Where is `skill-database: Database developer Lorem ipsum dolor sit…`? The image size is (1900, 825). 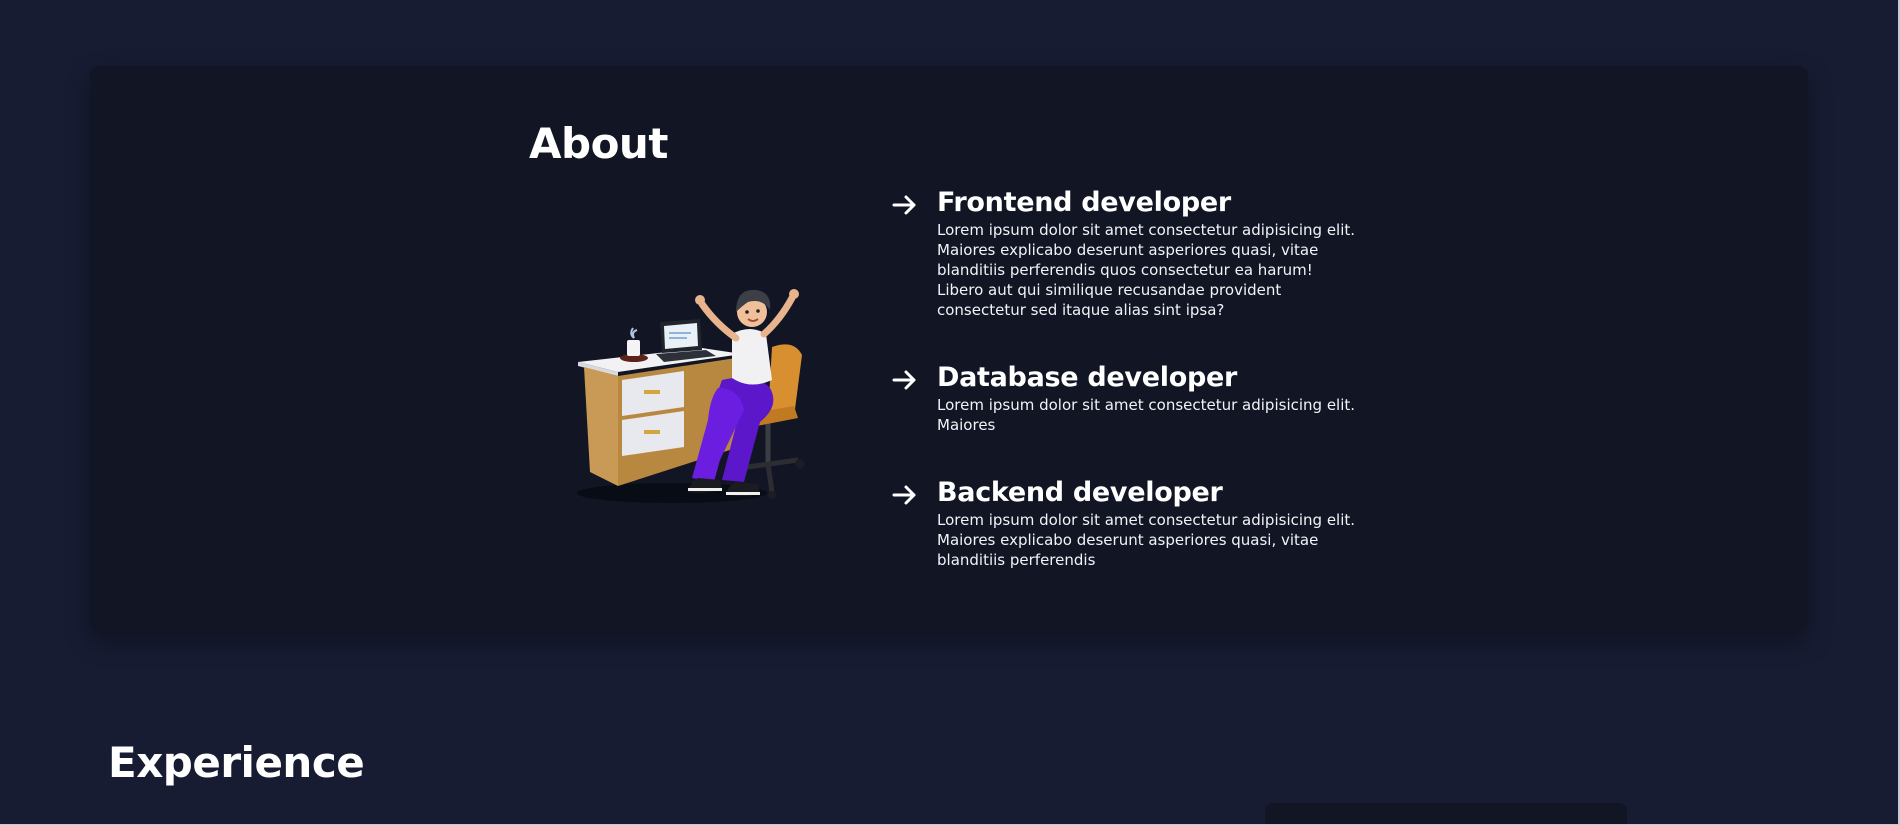 skill-database: Database developer Lorem ipsum dolor sit… is located at coordinates (1125, 398).